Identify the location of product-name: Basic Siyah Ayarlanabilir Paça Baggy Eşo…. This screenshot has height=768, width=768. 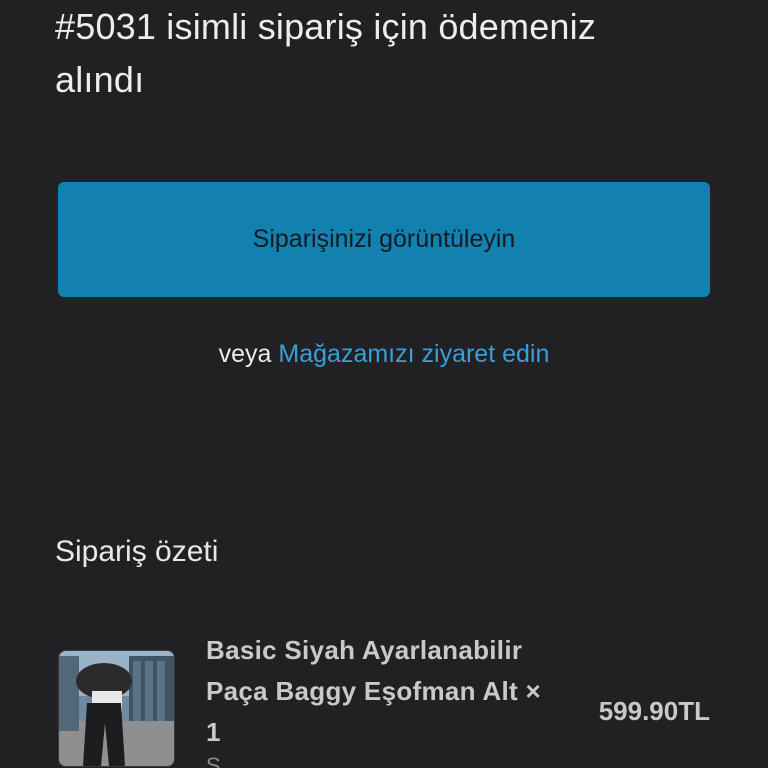
(373, 691).